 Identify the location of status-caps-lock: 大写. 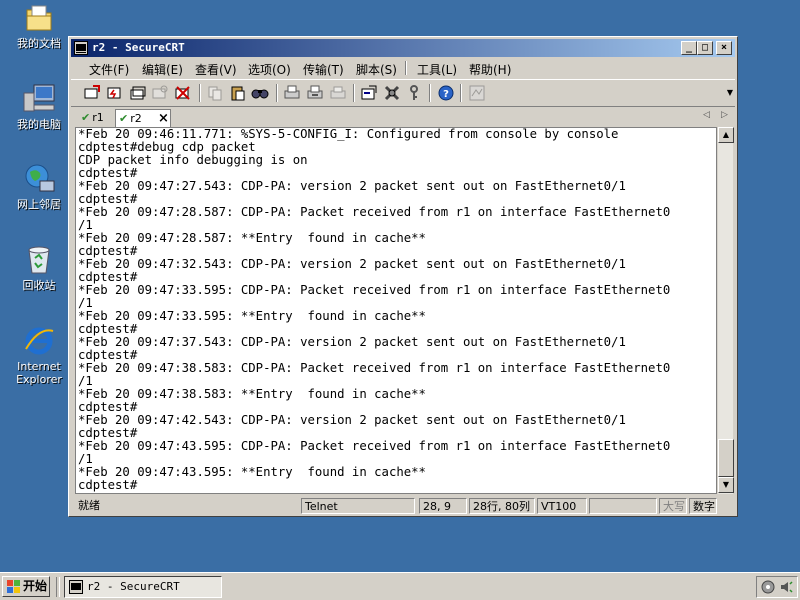
(673, 506).